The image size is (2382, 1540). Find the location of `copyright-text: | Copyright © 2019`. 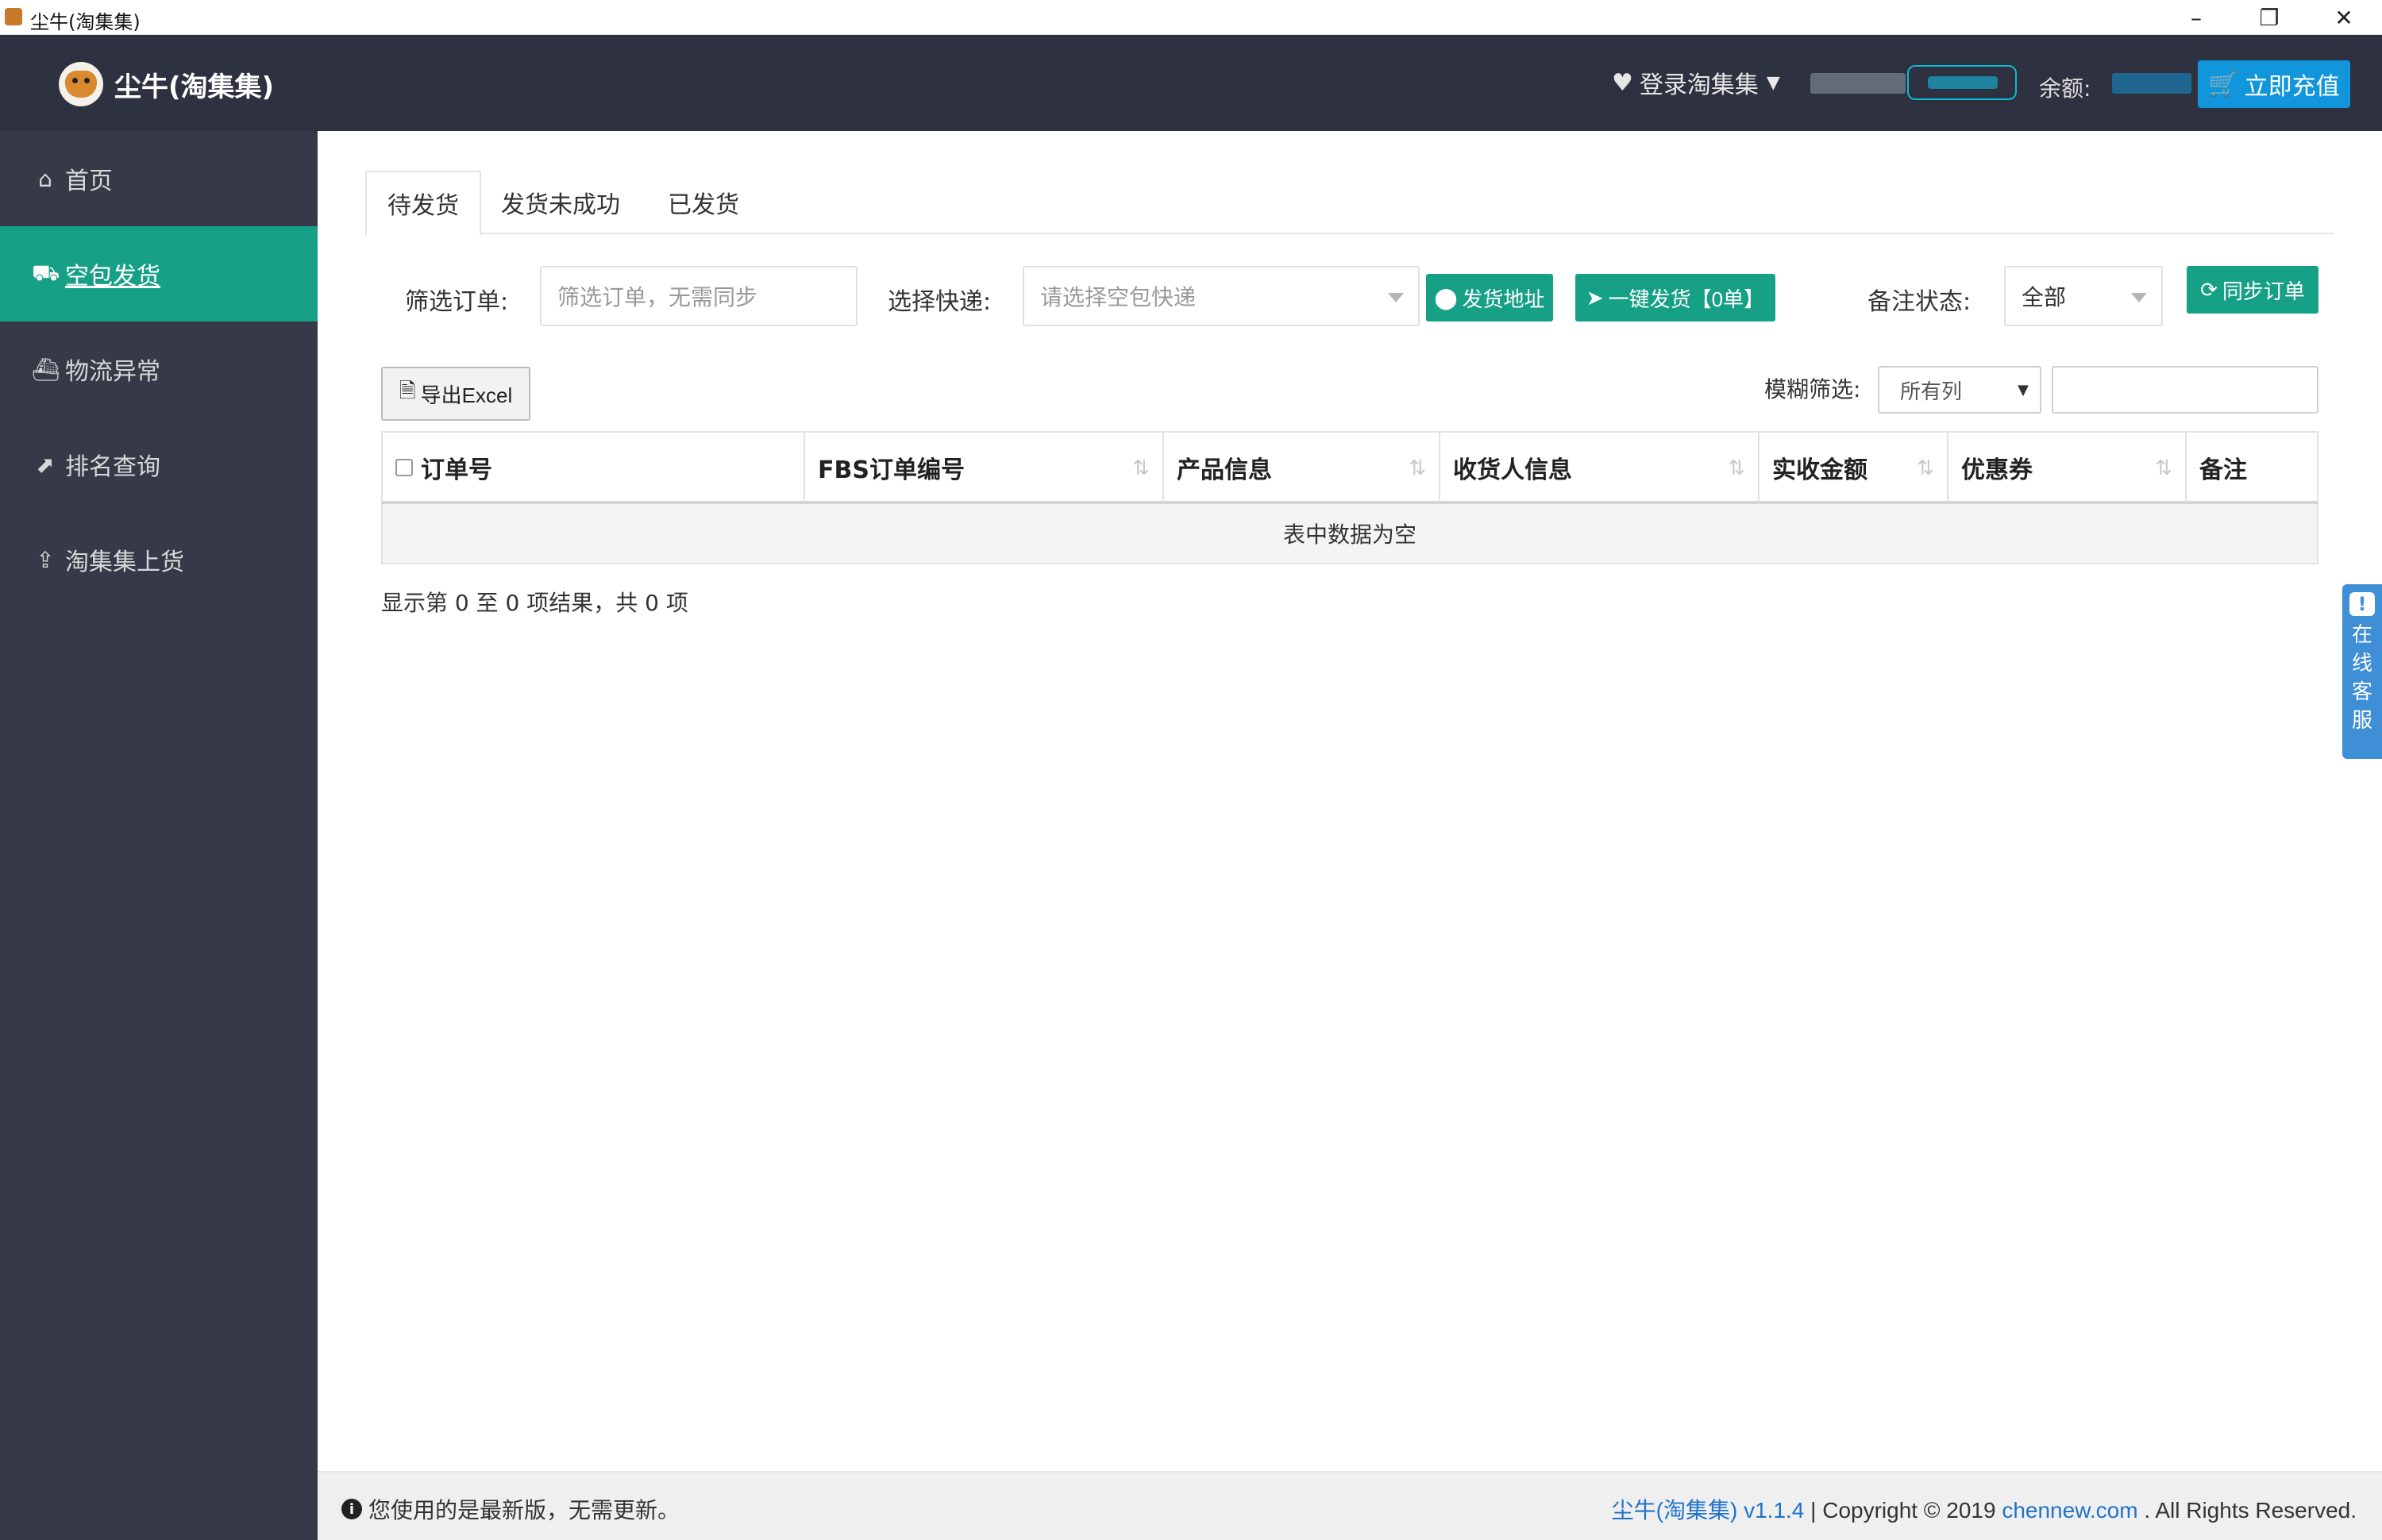

copyright-text: | Copyright © 2019 is located at coordinates (1903, 1510).